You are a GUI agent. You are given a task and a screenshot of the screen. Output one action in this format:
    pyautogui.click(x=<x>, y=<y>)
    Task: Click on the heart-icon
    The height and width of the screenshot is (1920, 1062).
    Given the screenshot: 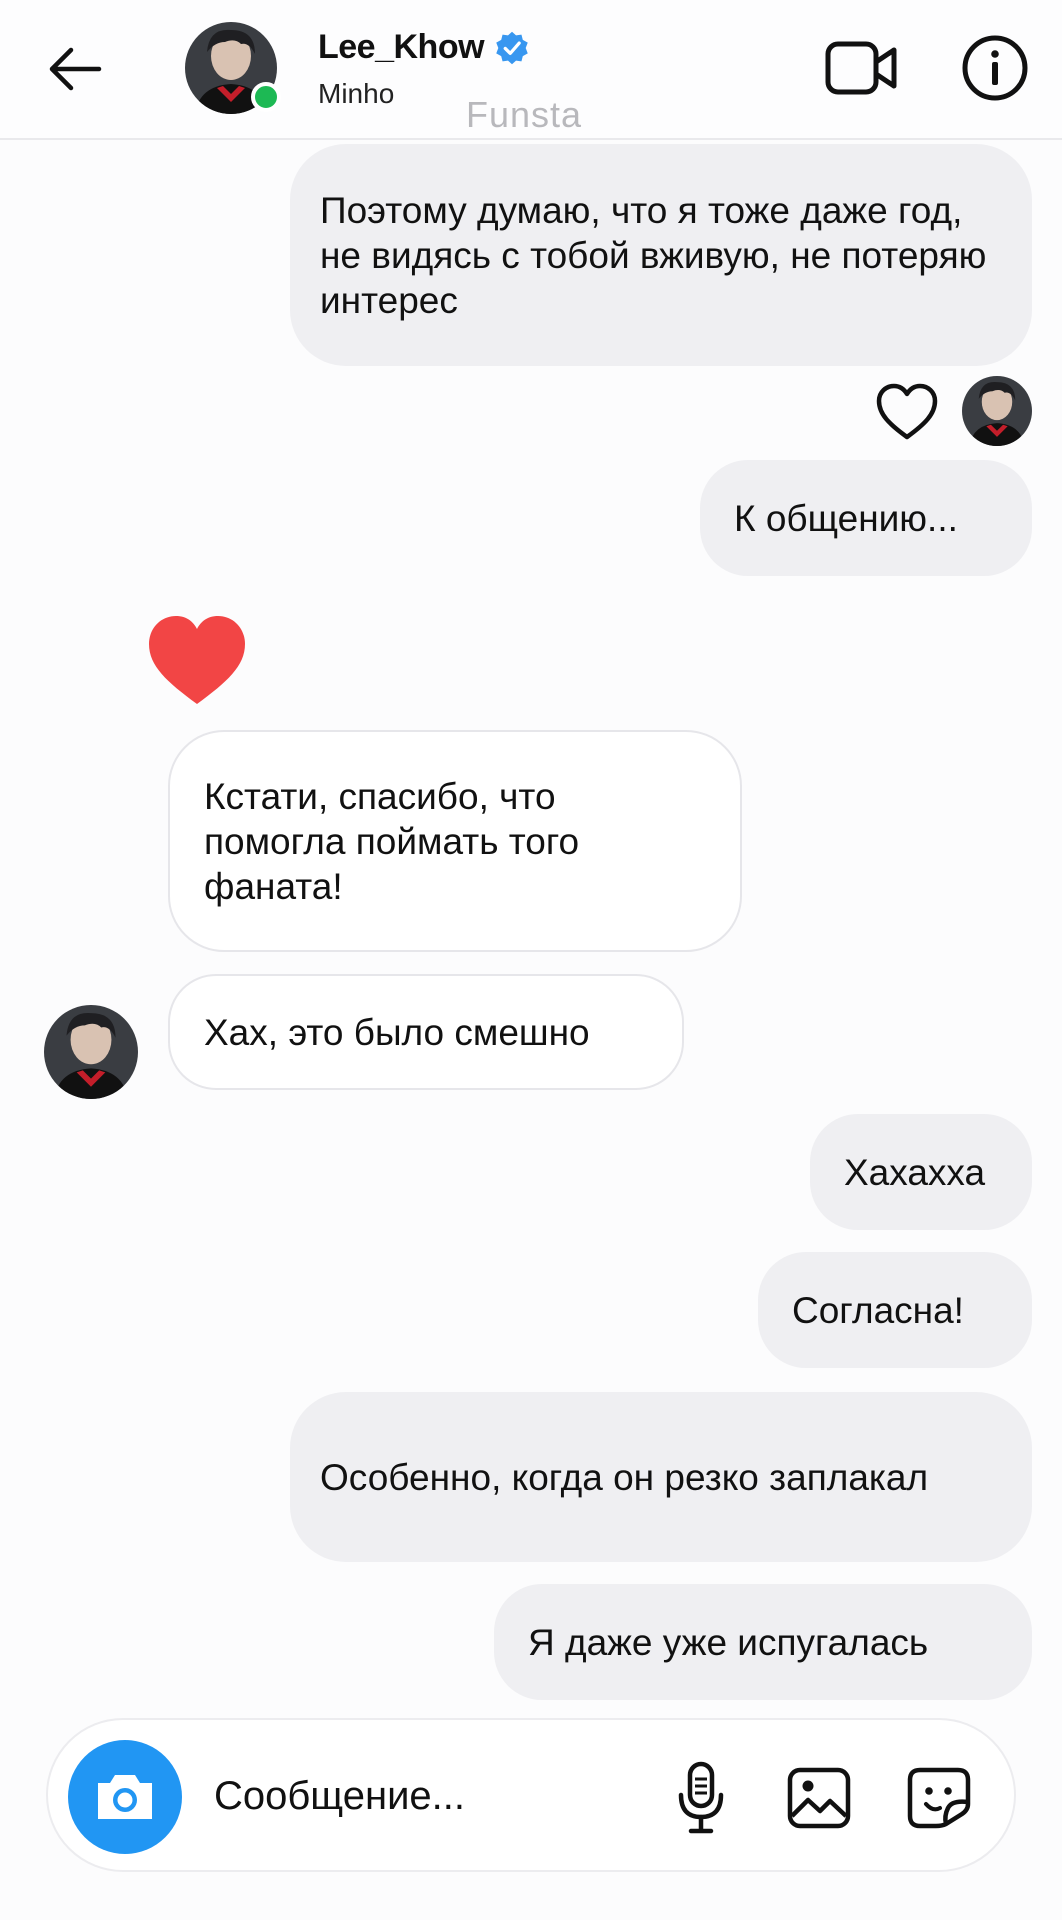 What is the action you would take?
    pyautogui.click(x=197, y=660)
    